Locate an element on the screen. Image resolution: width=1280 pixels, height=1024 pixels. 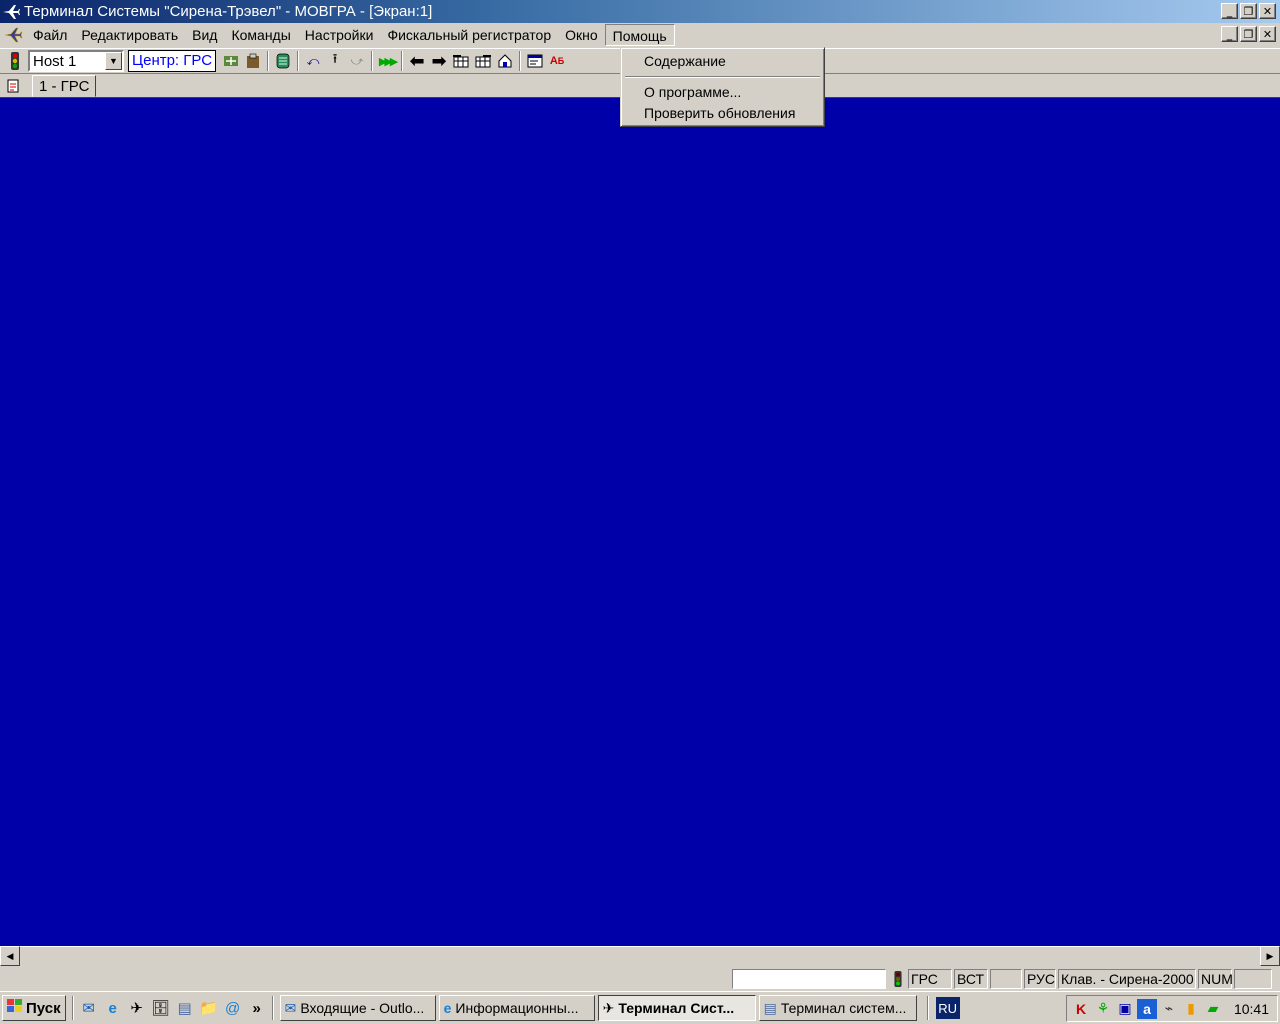
menu-separator is located at coordinates (722, 77).